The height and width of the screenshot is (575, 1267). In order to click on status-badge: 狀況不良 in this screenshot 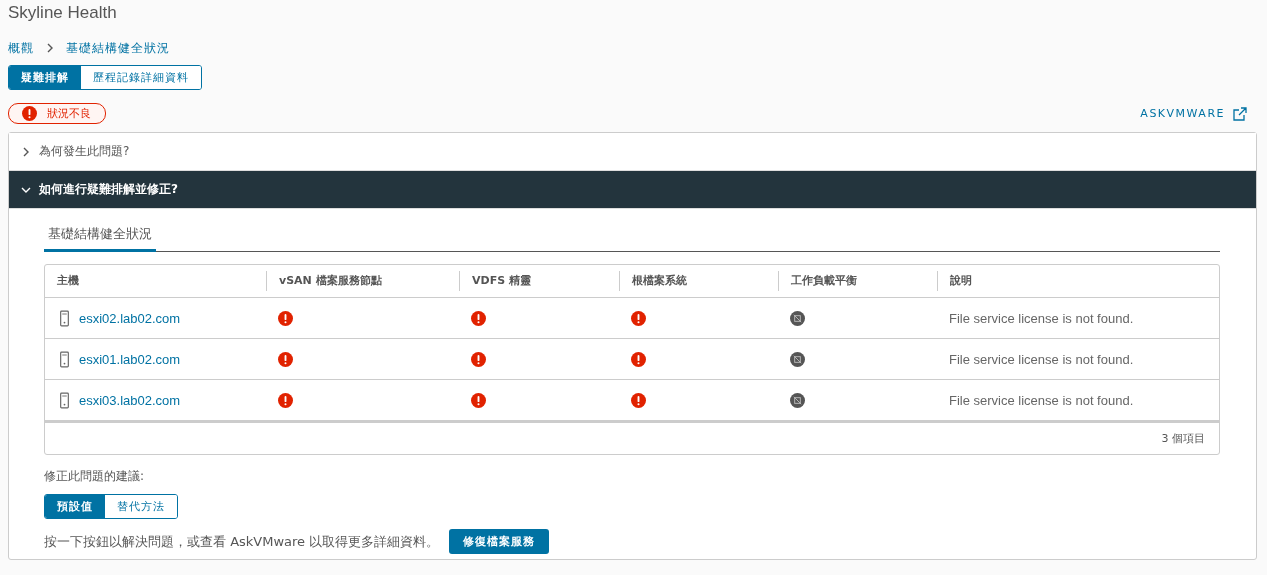, I will do `click(57, 113)`.